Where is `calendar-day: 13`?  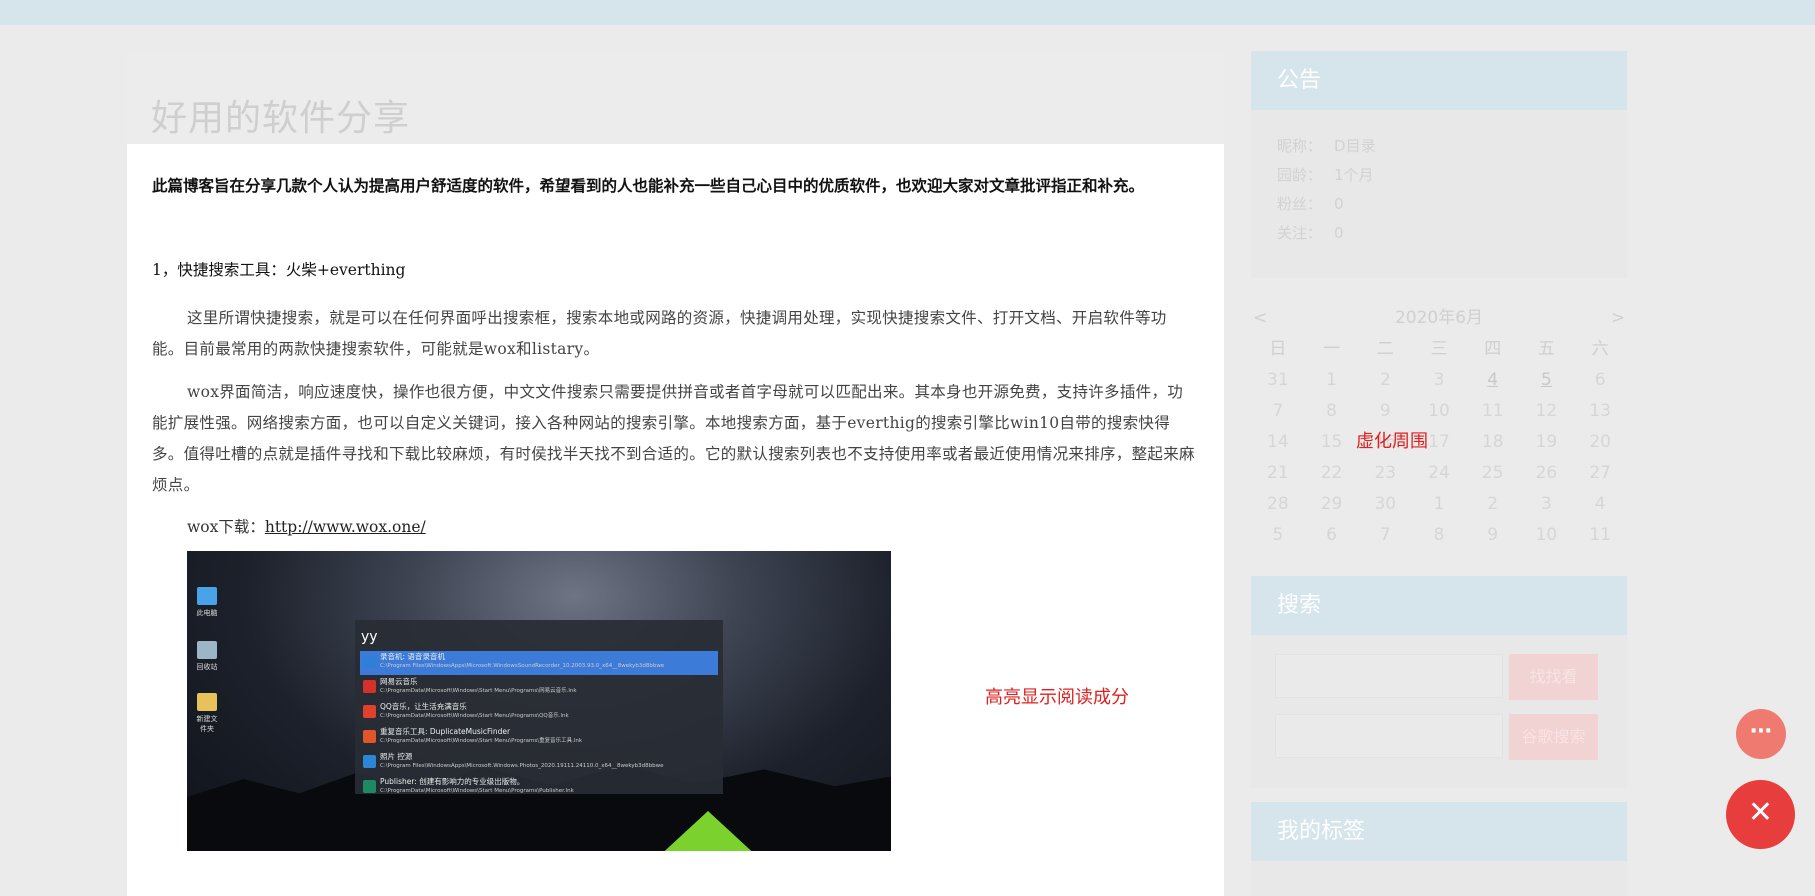
calendar-day: 13 is located at coordinates (1600, 411).